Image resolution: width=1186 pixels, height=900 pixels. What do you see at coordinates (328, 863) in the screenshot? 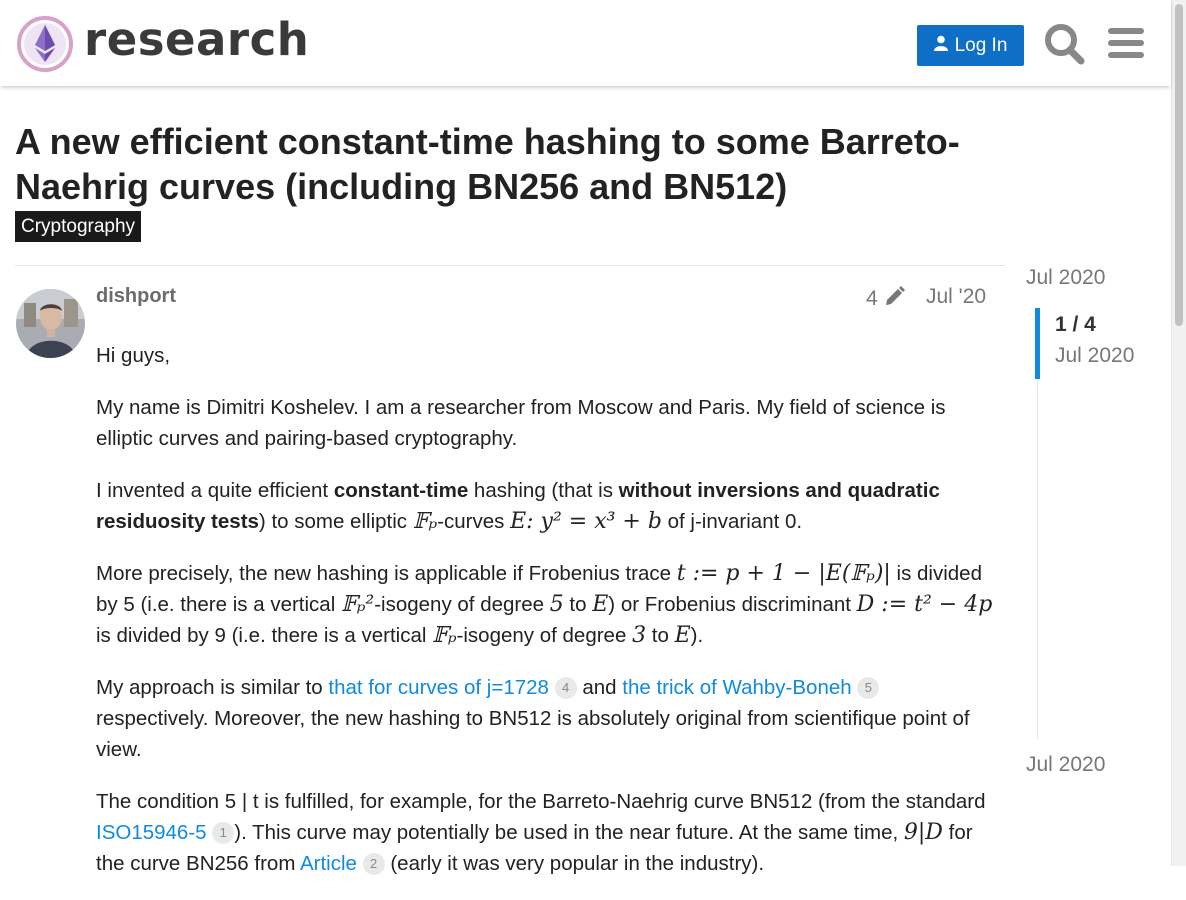
I see `link-article: Article` at bounding box center [328, 863].